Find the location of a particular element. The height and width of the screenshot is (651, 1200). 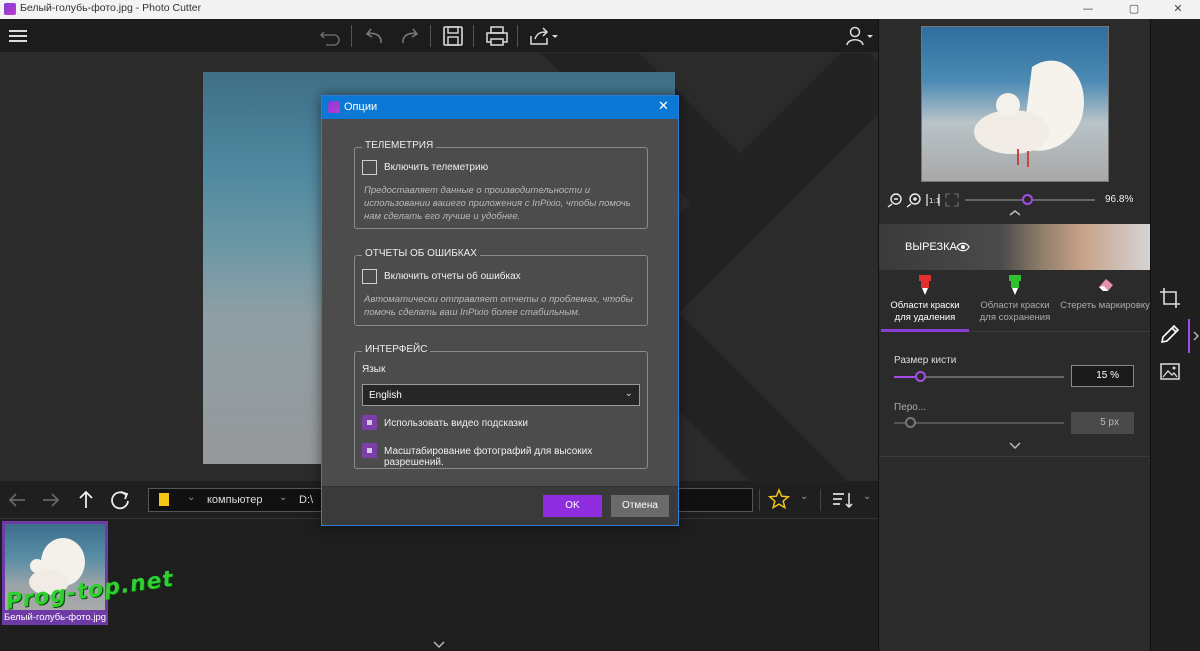

dialog-title-bar: Опции ✕ is located at coordinates (500, 107).